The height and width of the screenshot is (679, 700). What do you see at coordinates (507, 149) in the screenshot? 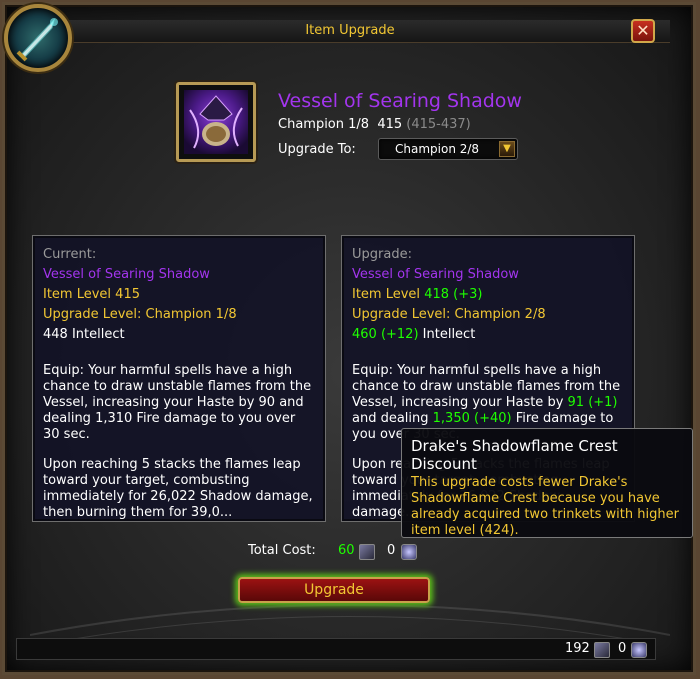
I see `dropdown-arrow-icon: ▼` at bounding box center [507, 149].